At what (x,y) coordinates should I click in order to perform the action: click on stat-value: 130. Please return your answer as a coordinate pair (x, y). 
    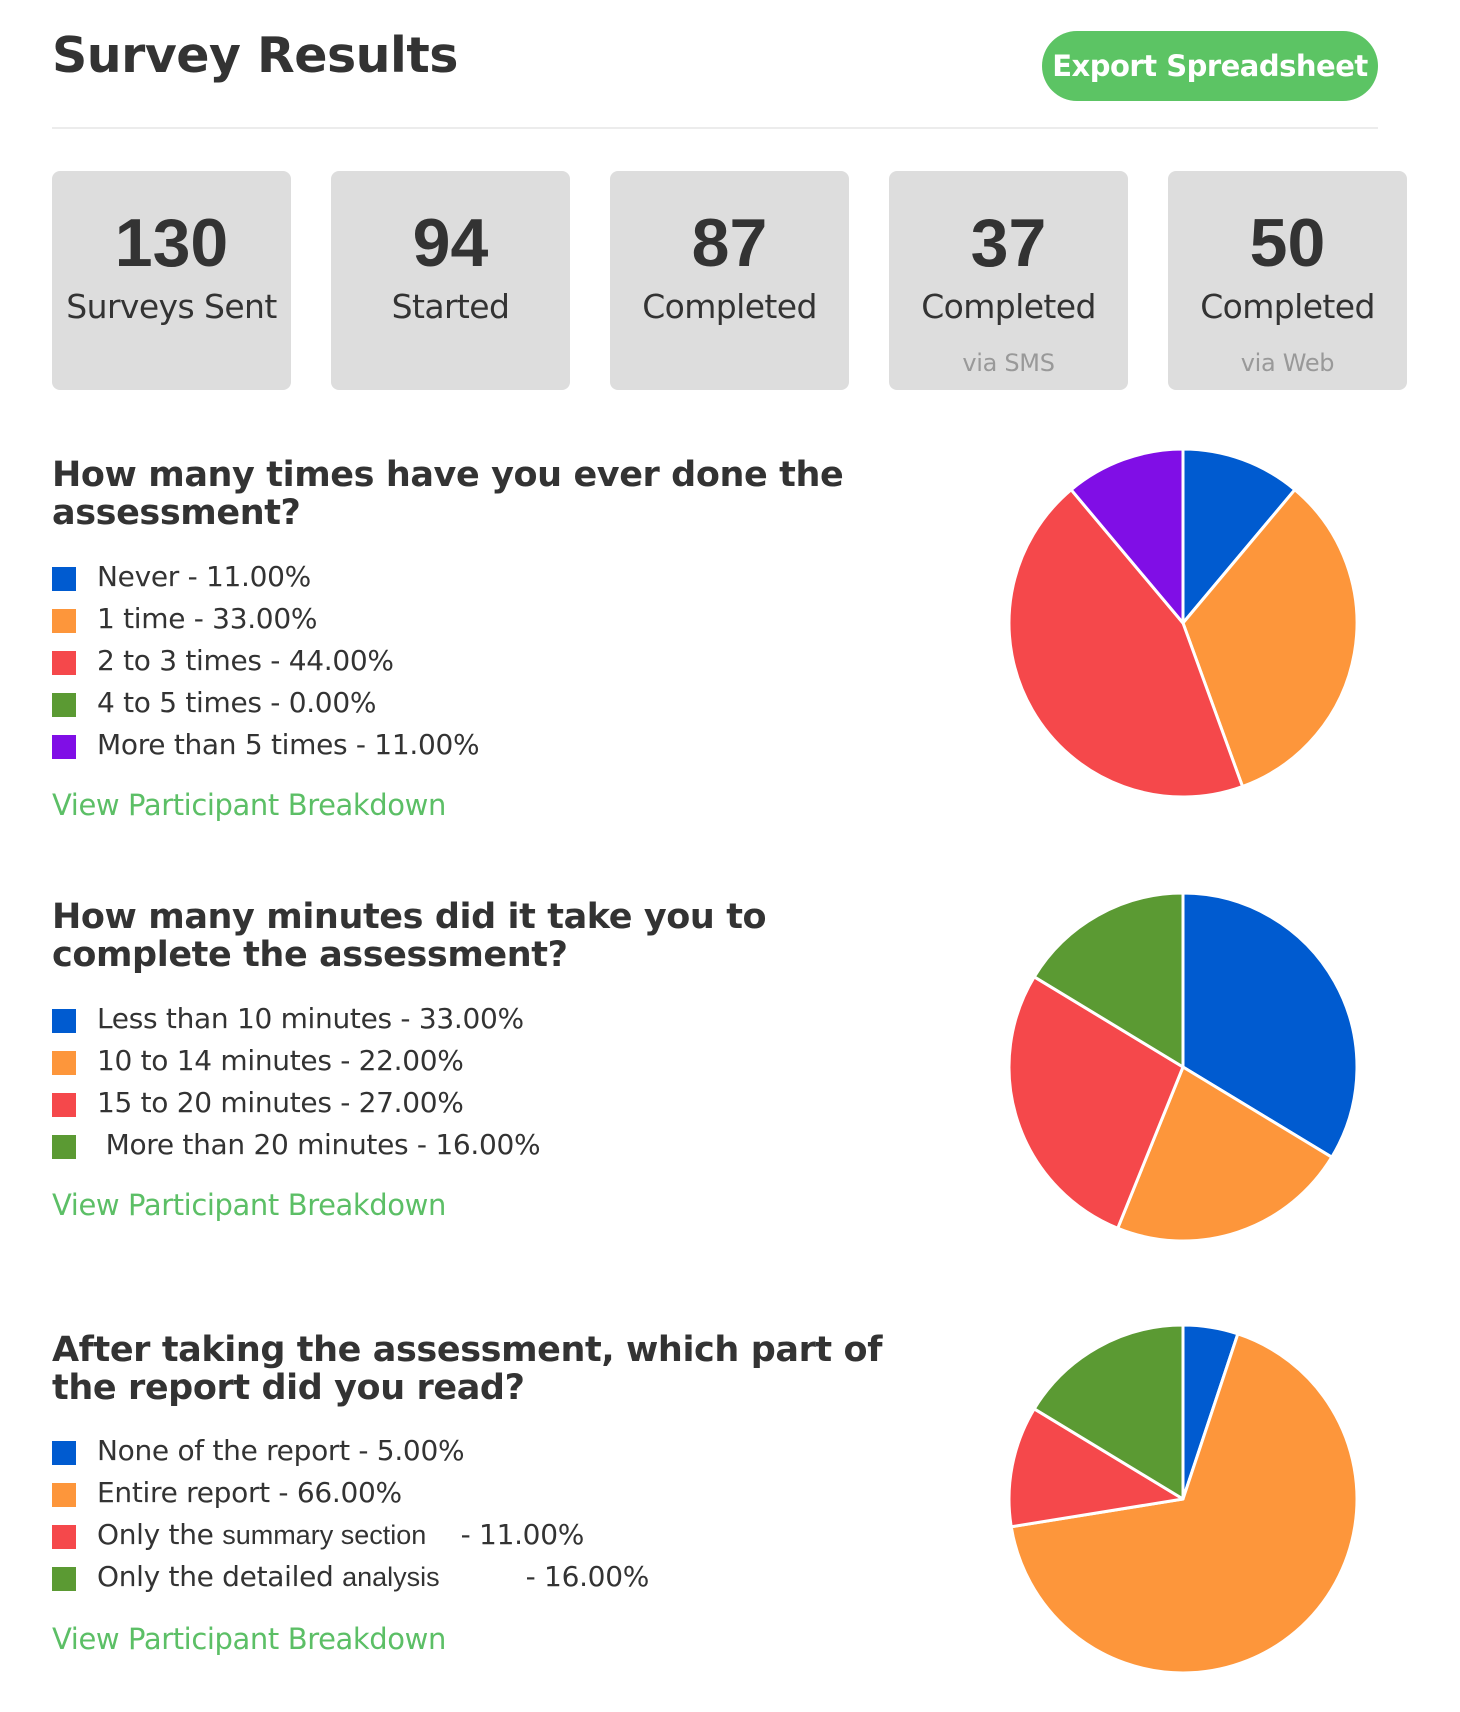
    Looking at the image, I should click on (171, 243).